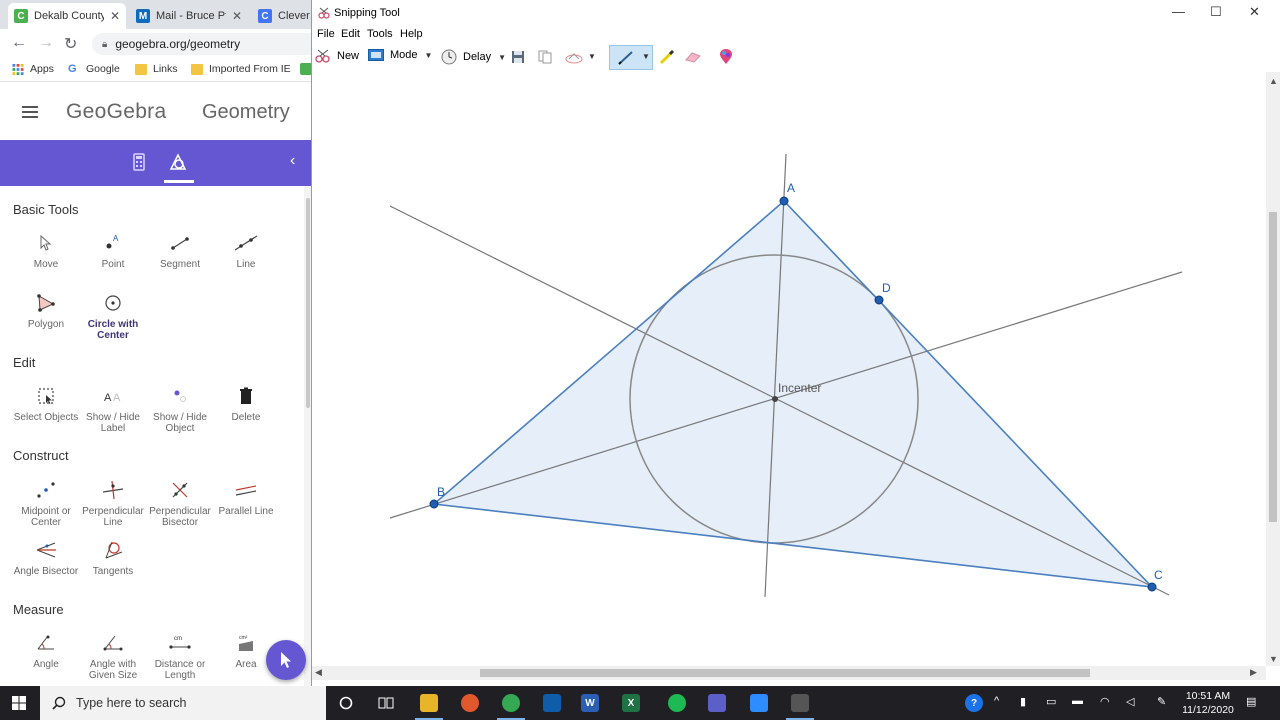 The width and height of the screenshot is (1280, 720). Describe the element at coordinates (38, 609) in the screenshot. I see `section-measure: Measure` at that location.